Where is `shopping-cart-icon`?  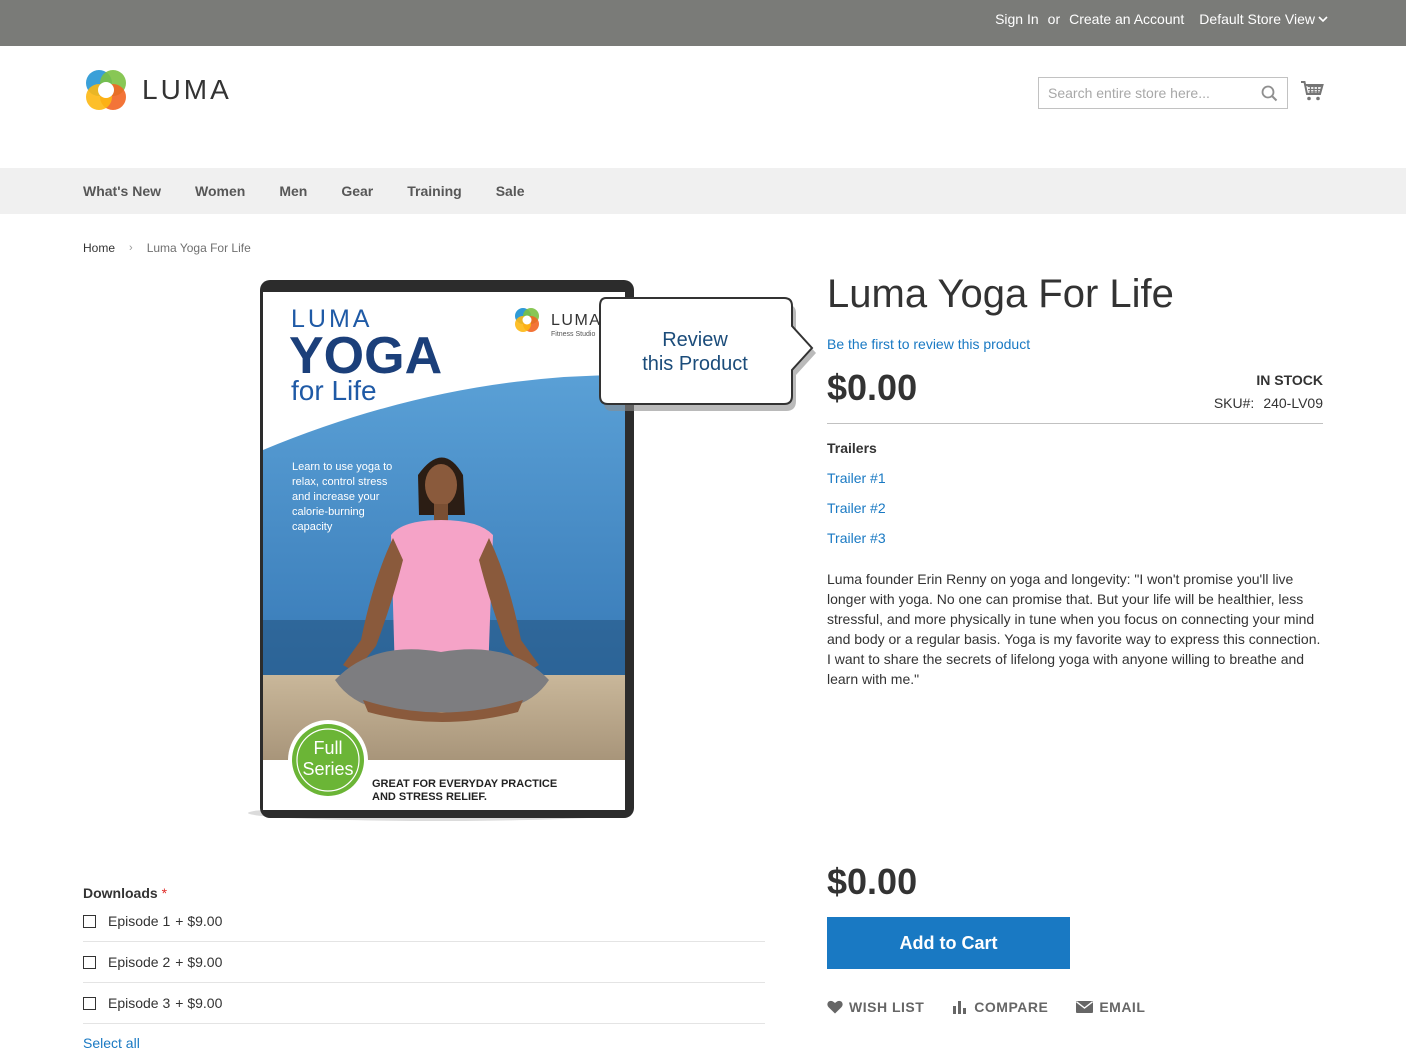 shopping-cart-icon is located at coordinates (1312, 91).